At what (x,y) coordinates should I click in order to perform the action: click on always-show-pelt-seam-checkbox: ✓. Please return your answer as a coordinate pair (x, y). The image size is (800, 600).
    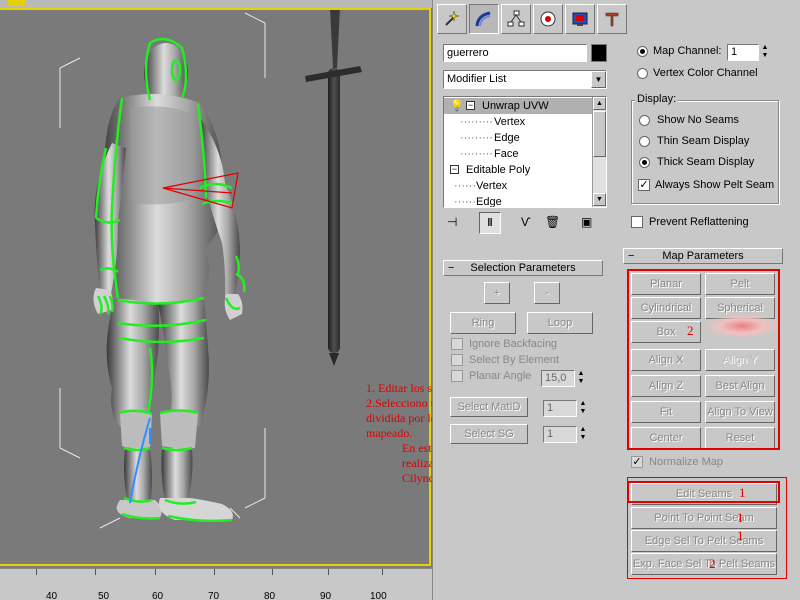
    Looking at the image, I should click on (644, 185).